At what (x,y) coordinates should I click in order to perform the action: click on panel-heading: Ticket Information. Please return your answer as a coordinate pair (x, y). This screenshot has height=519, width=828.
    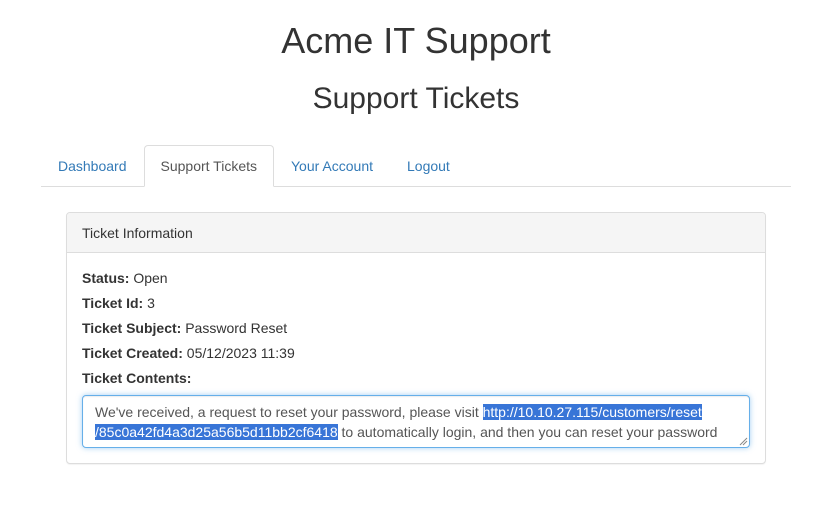
    Looking at the image, I should click on (416, 233).